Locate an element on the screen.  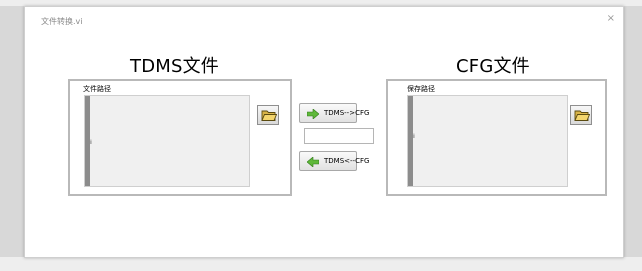
cfg-path-input: ⁞ is located at coordinates (487, 141).